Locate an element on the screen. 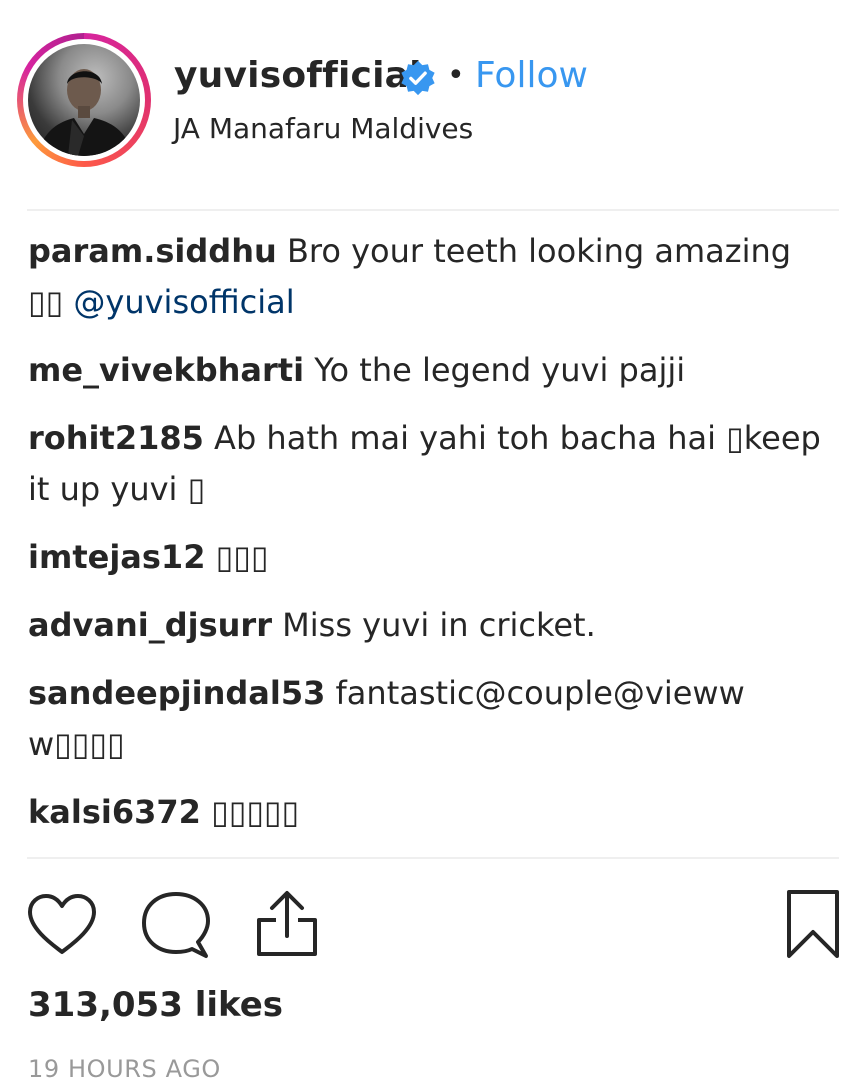 This screenshot has width=850, height=1091. comment-item: me_vivekbharti Yo the legend yuvi pajji is located at coordinates (428, 370).